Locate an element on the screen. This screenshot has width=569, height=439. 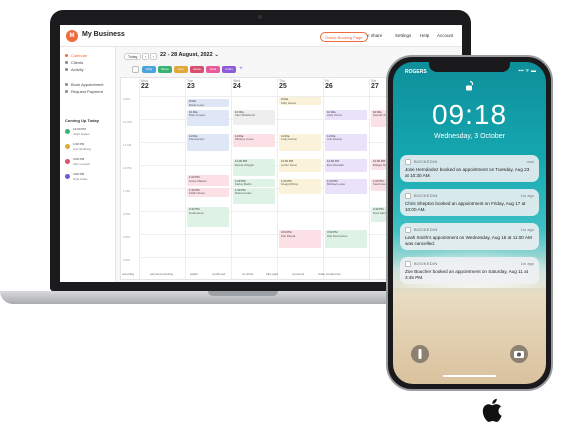
share-button: < share is located at coordinates (374, 35).